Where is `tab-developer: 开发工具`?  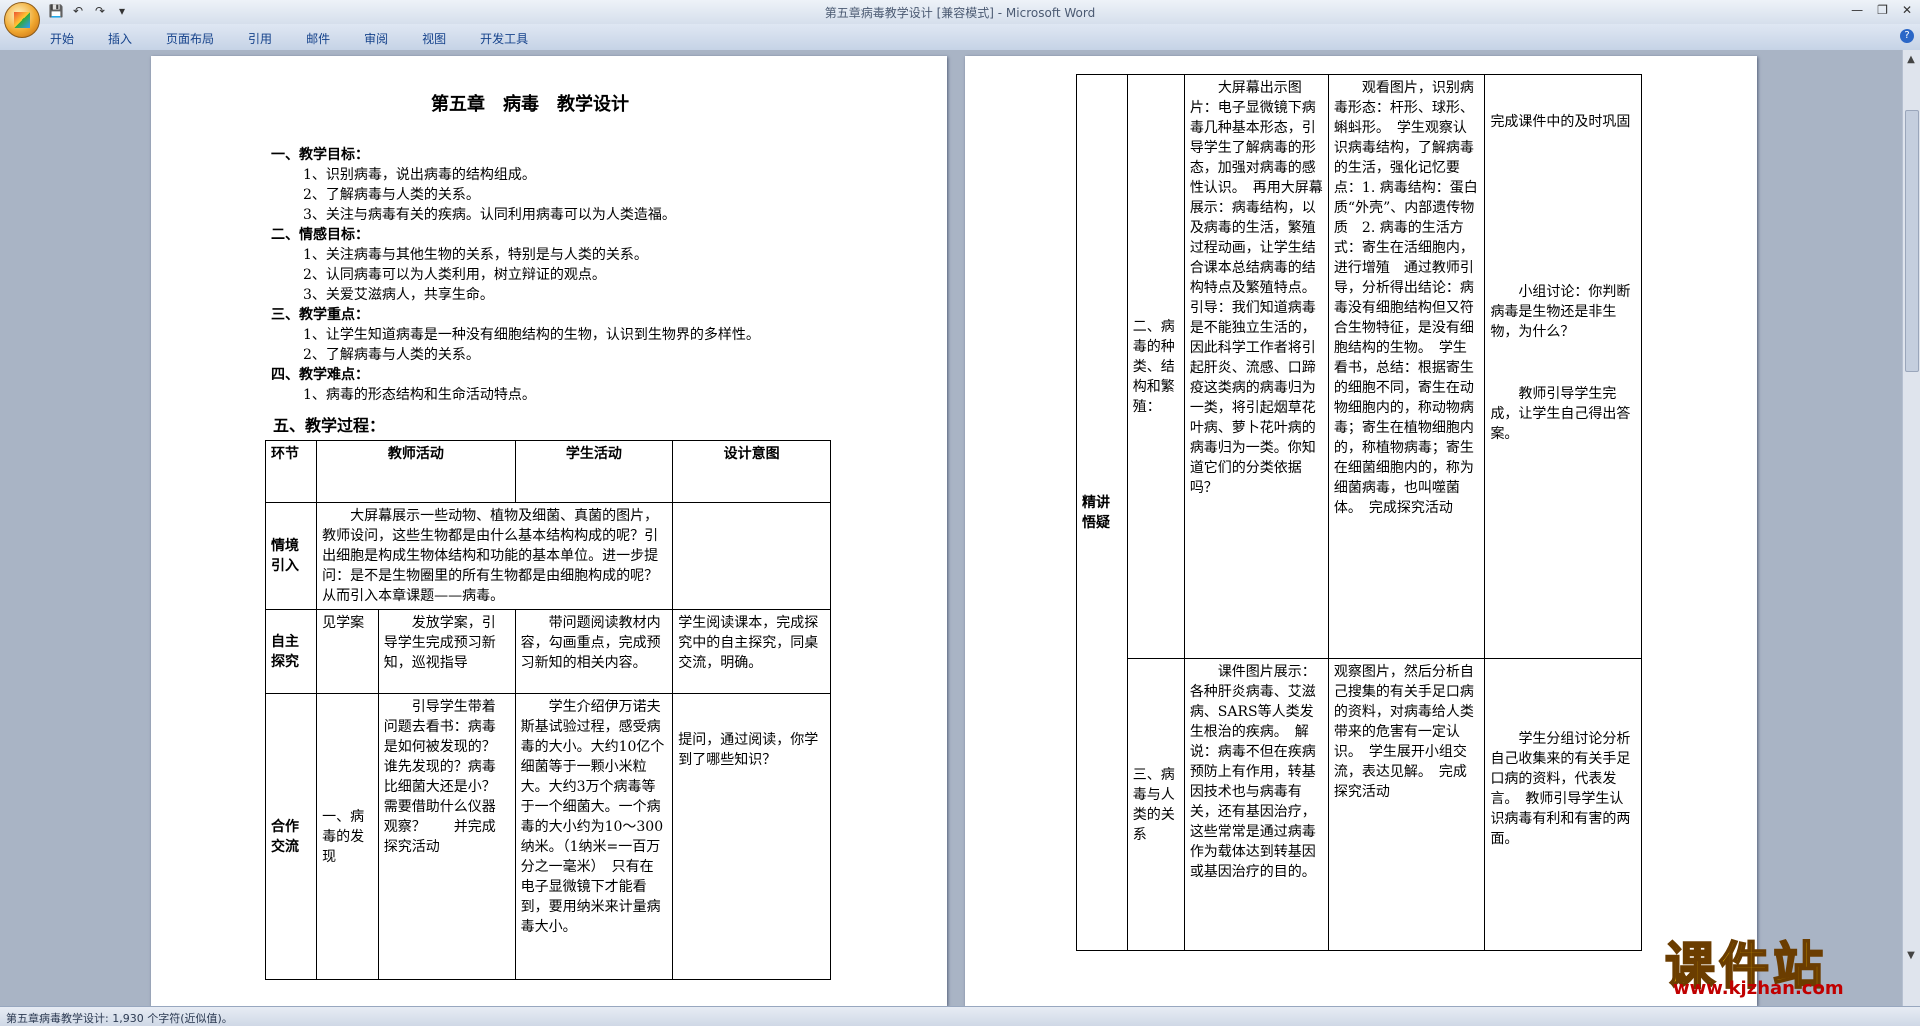
tab-developer: 开发工具 is located at coordinates (504, 38).